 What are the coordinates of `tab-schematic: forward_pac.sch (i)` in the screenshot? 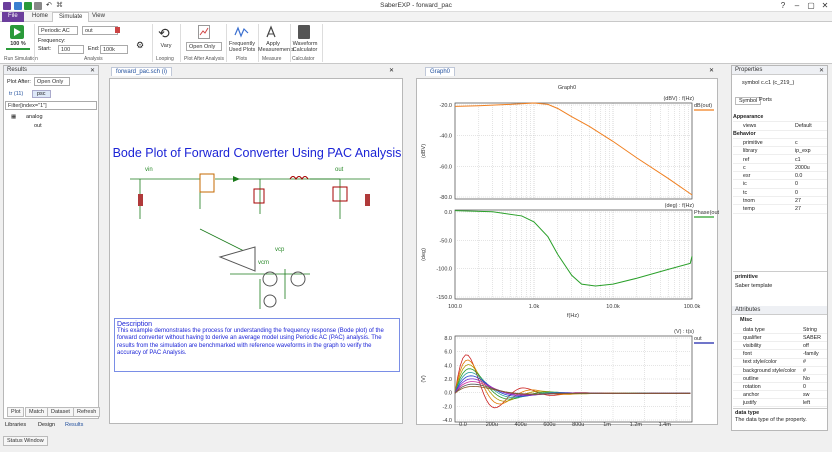 It's located at (142, 71).